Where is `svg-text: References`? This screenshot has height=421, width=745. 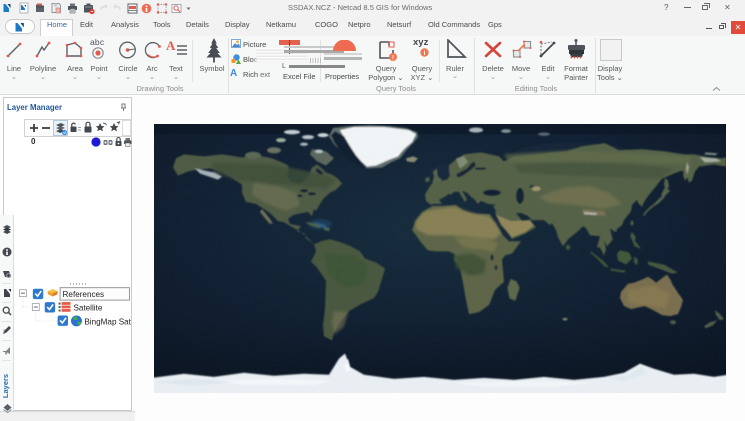 svg-text: References is located at coordinates (84, 294).